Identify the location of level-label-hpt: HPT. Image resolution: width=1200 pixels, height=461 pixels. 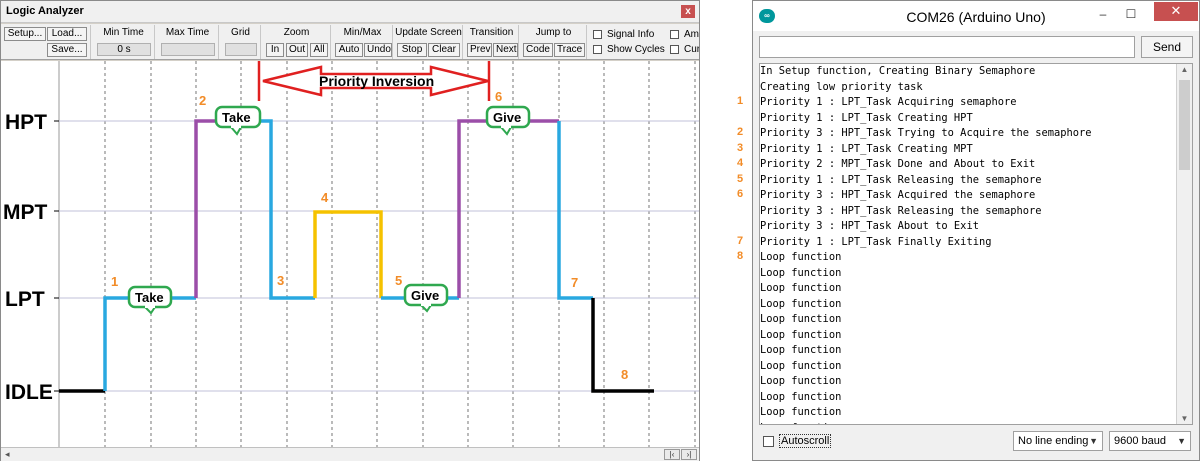
(26, 122).